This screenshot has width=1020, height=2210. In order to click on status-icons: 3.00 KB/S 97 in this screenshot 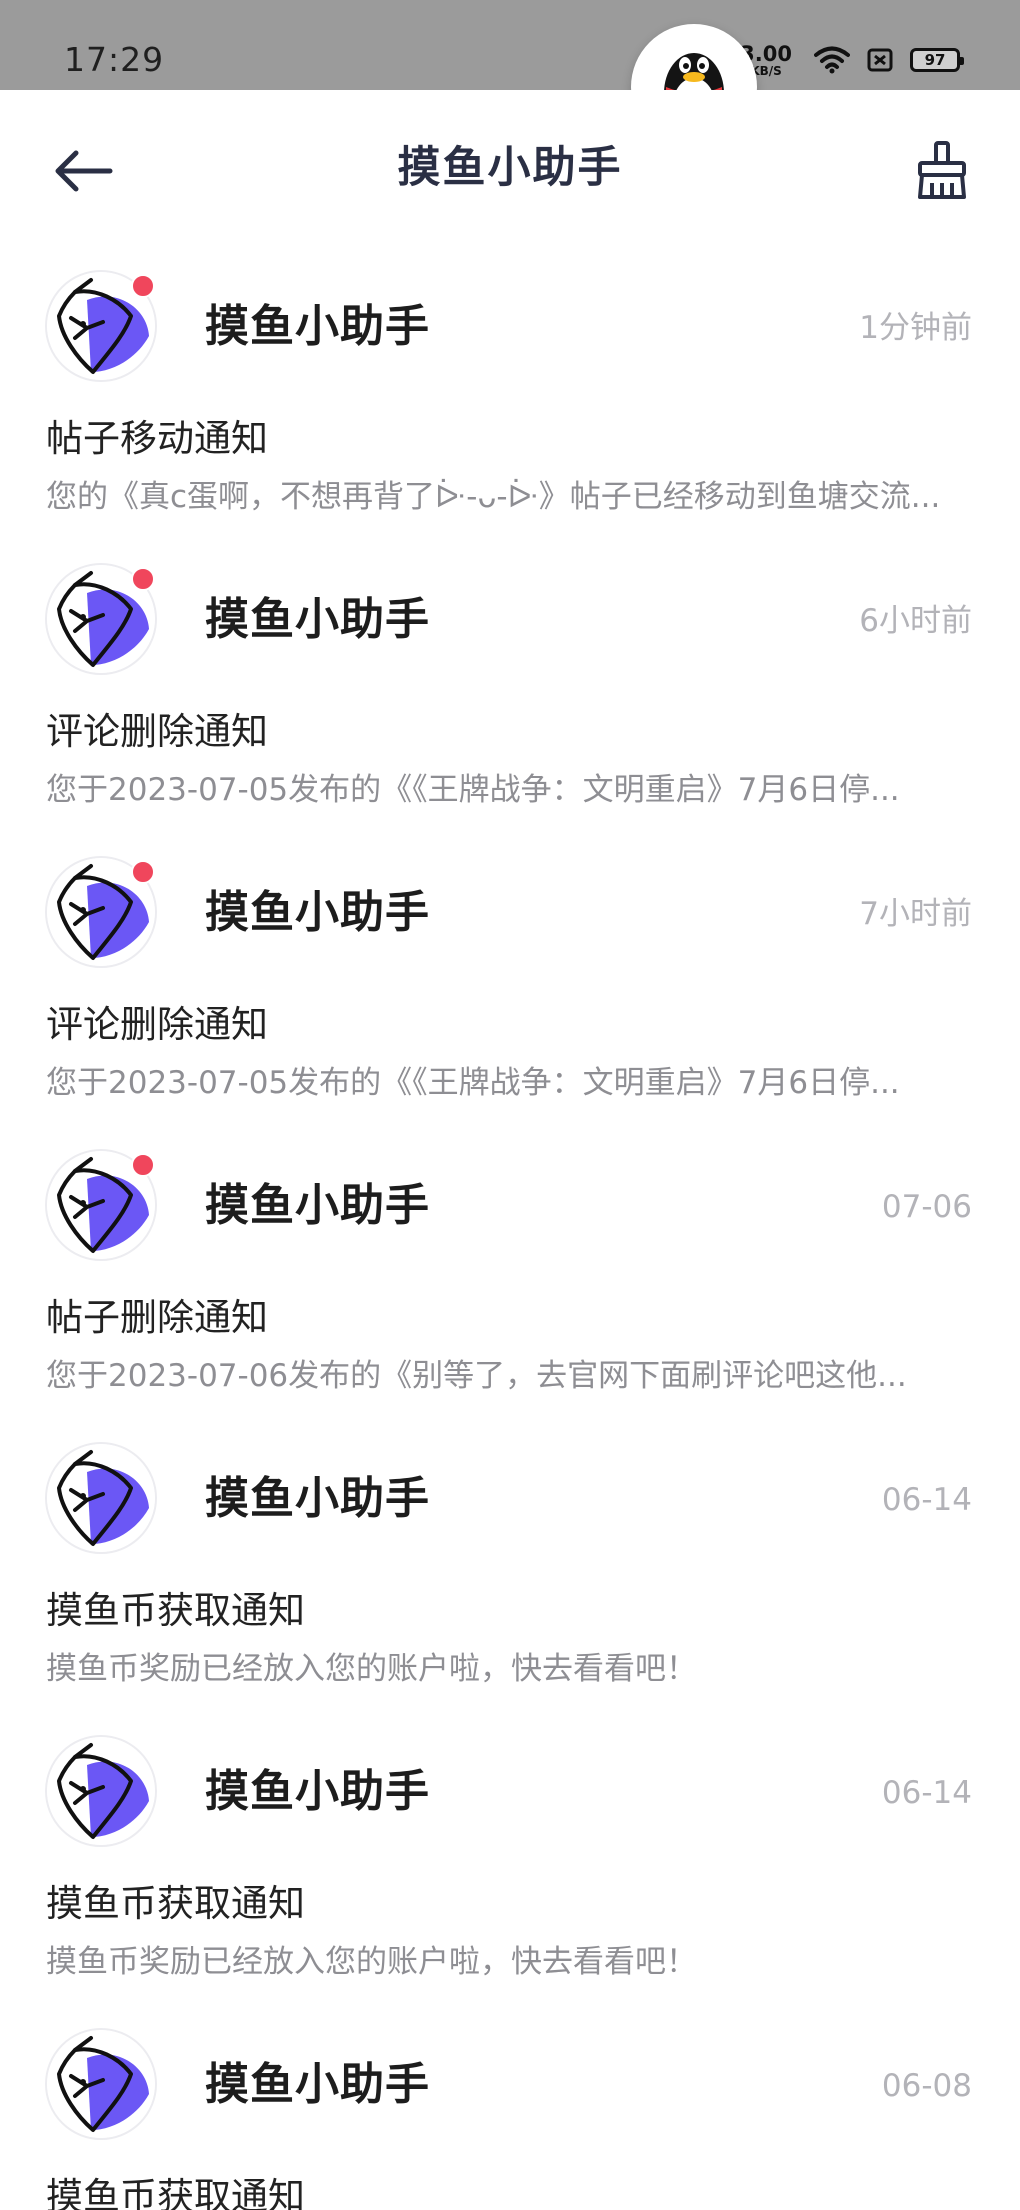, I will do `click(852, 60)`.